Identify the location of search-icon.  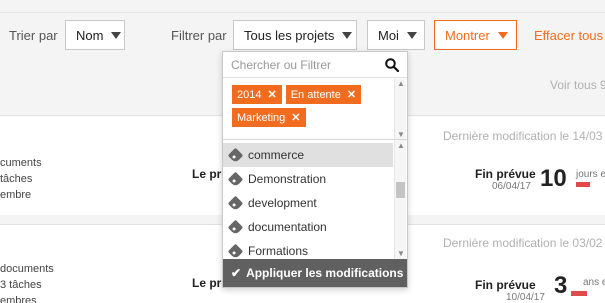
(392, 64).